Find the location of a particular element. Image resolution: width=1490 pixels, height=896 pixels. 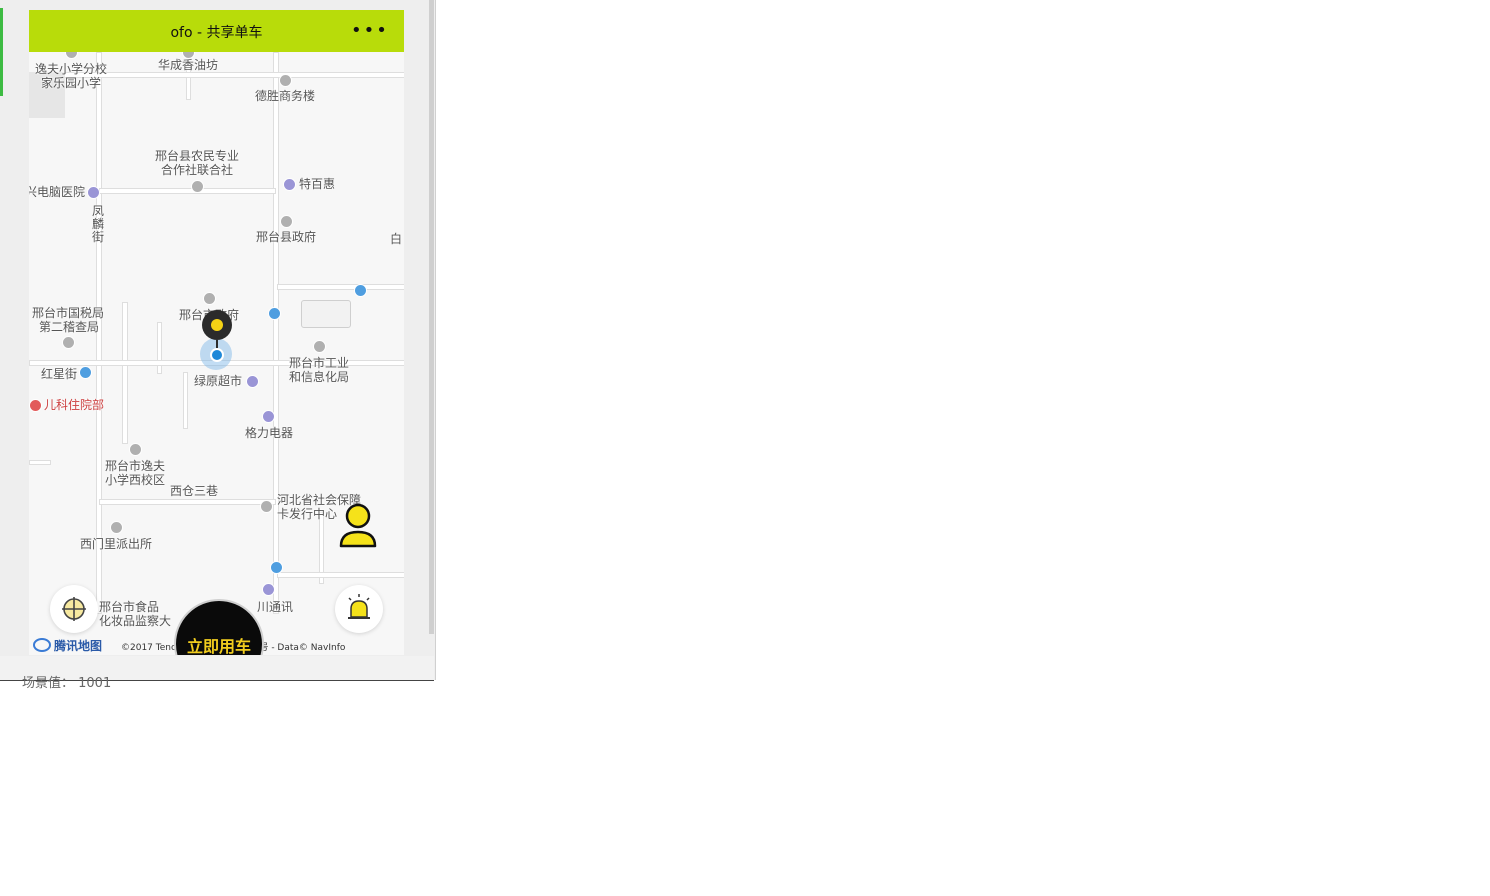

alarm-light-icon is located at coordinates (359, 606).